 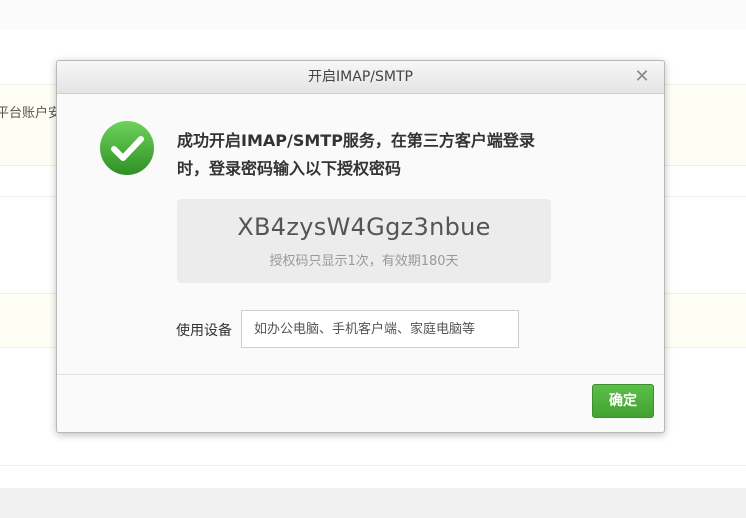 What do you see at coordinates (127, 148) in the screenshot?
I see `check-circle-icon` at bounding box center [127, 148].